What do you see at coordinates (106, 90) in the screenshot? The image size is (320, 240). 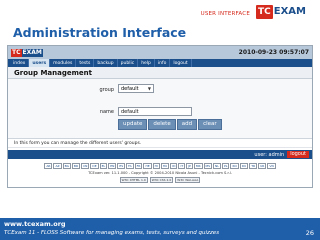 I see `group-label: group` at bounding box center [106, 90].